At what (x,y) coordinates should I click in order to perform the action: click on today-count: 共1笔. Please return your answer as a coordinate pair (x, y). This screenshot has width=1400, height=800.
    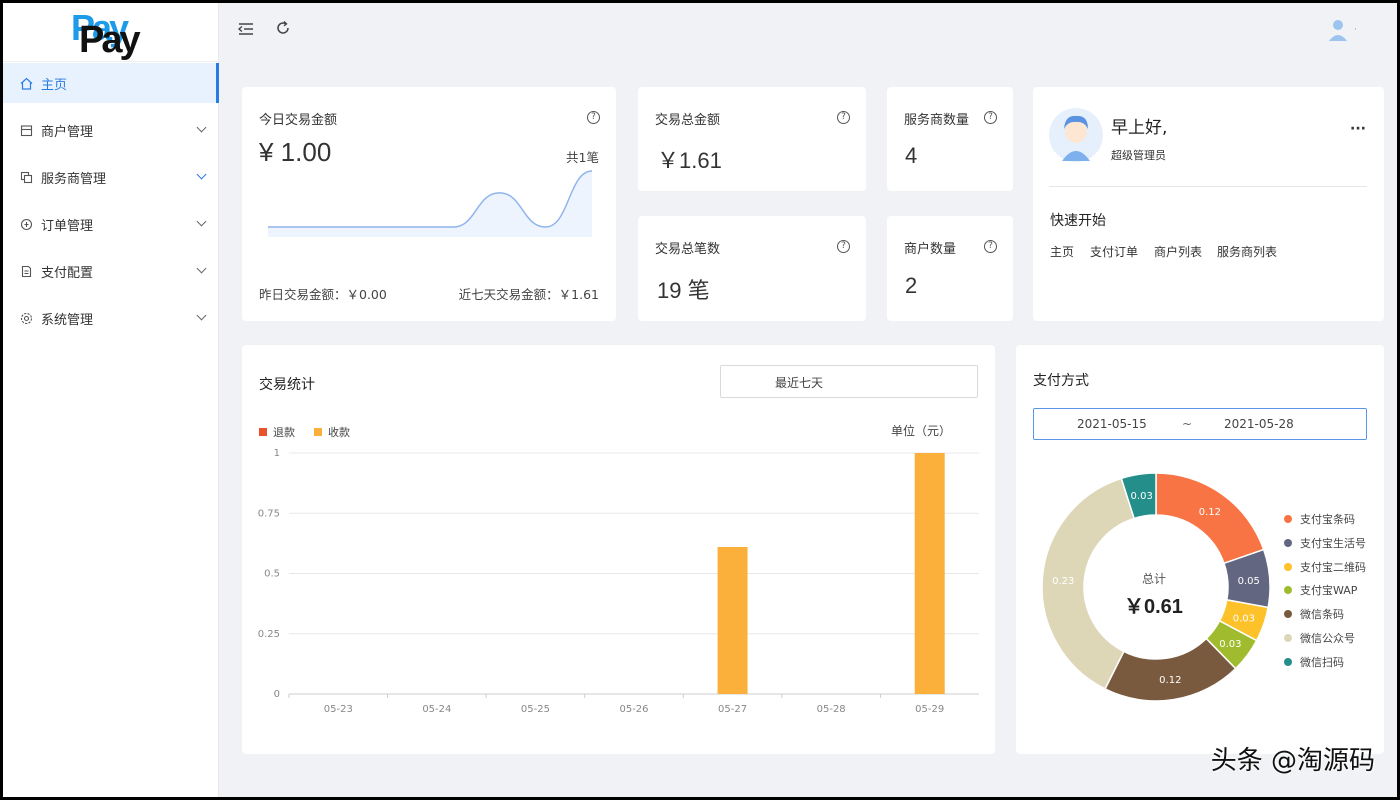
    Looking at the image, I should click on (582, 157).